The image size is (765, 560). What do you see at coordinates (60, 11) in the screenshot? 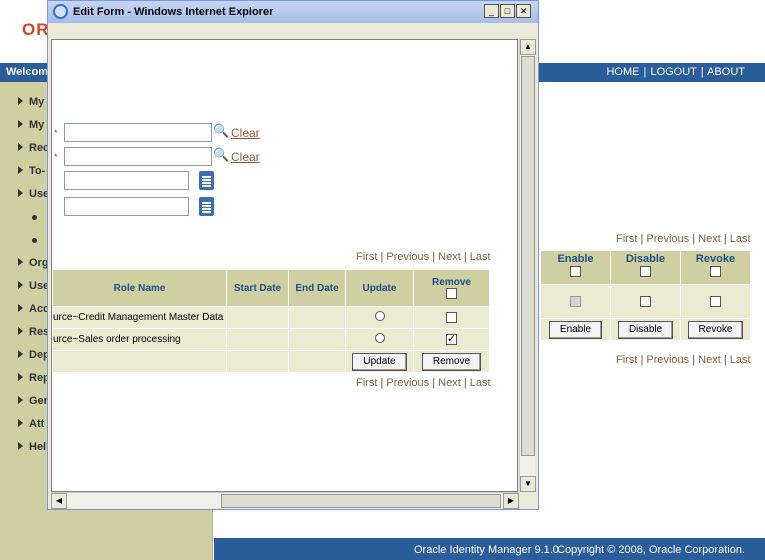
I see `ie-icon` at bounding box center [60, 11].